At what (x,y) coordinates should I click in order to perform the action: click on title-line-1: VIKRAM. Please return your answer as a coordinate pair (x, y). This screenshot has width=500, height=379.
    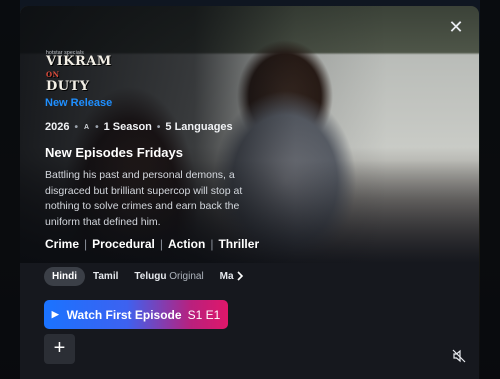
    Looking at the image, I should click on (79, 61).